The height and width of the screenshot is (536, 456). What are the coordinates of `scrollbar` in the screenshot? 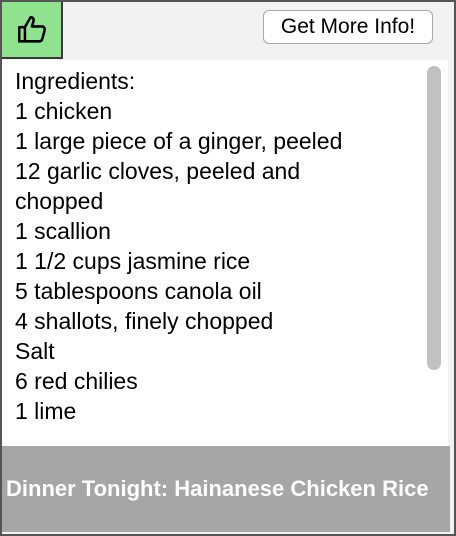 It's located at (436, 253).